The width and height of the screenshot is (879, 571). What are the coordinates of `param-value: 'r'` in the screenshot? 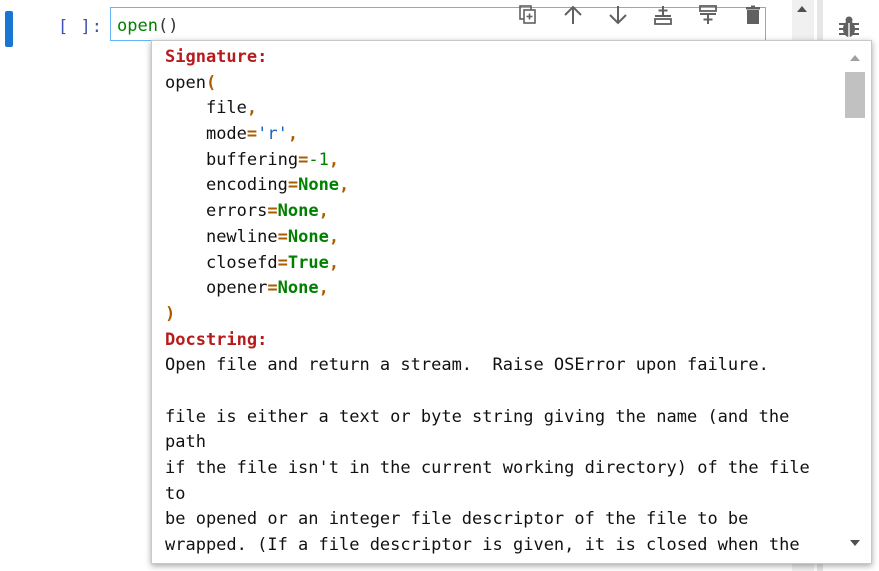 It's located at (272, 134).